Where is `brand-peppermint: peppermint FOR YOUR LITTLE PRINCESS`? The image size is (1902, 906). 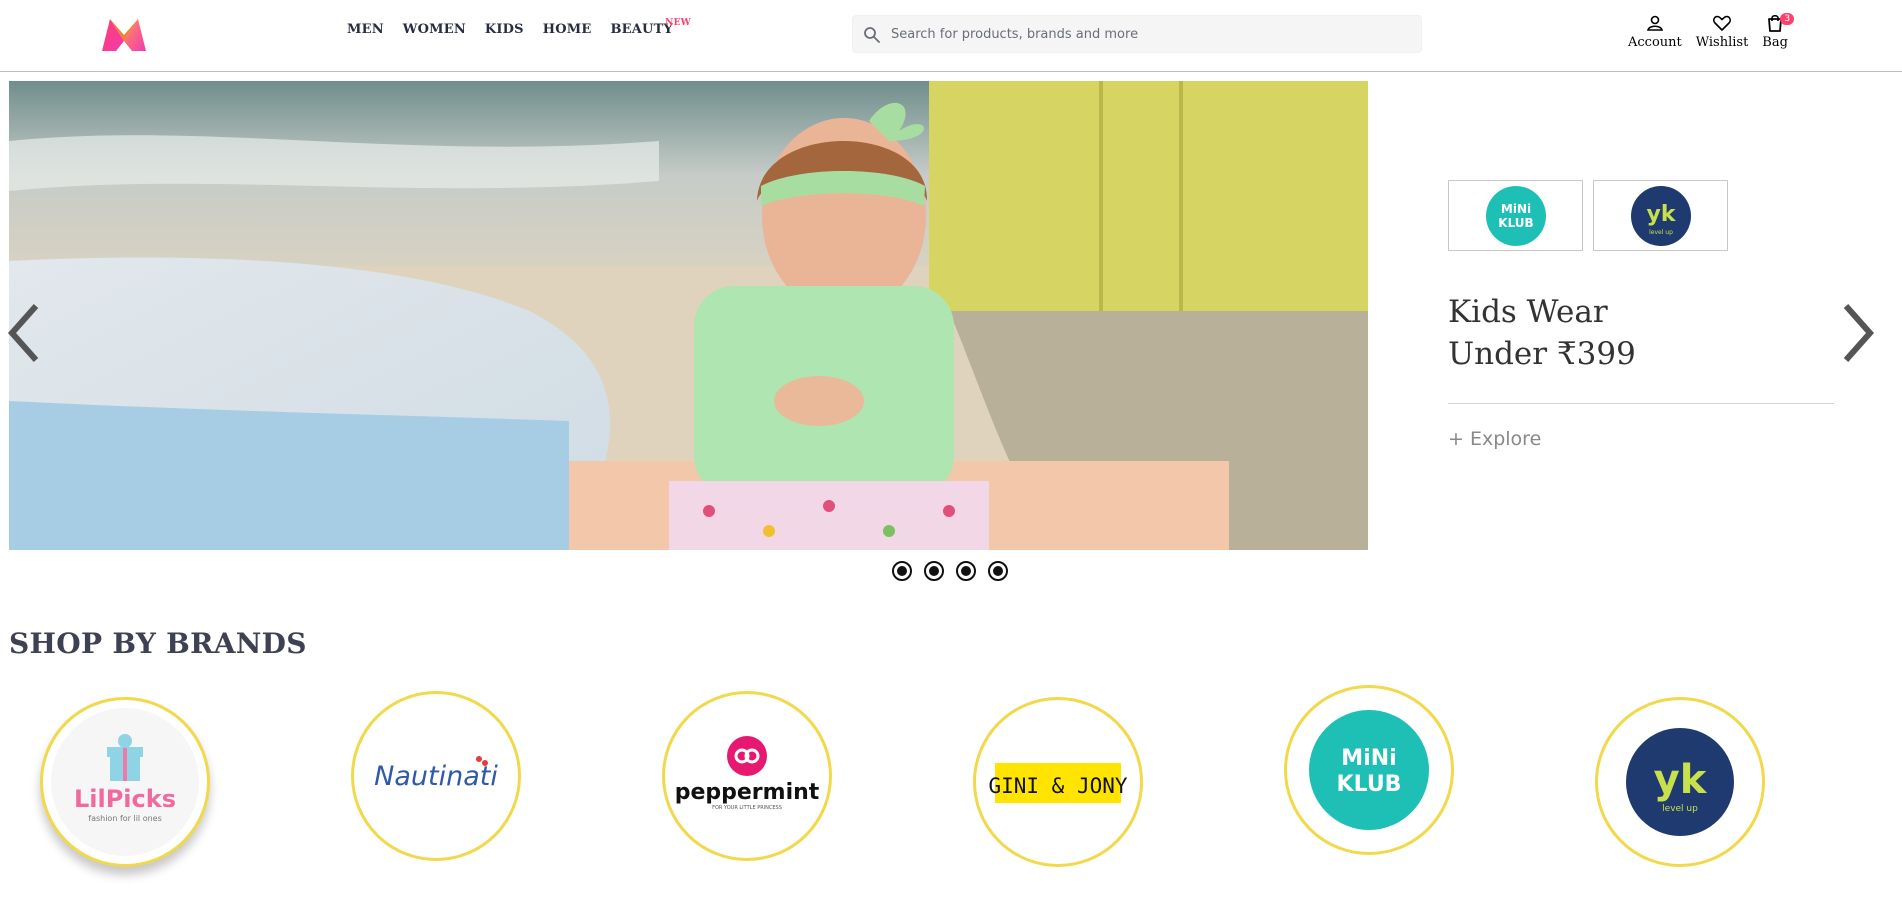
brand-peppermint: peppermint FOR YOUR LITTLE PRINCESS is located at coordinates (747, 776).